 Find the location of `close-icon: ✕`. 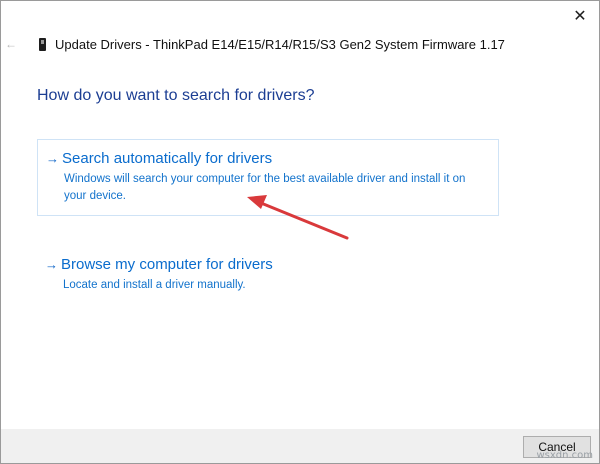

close-icon: ✕ is located at coordinates (580, 16).